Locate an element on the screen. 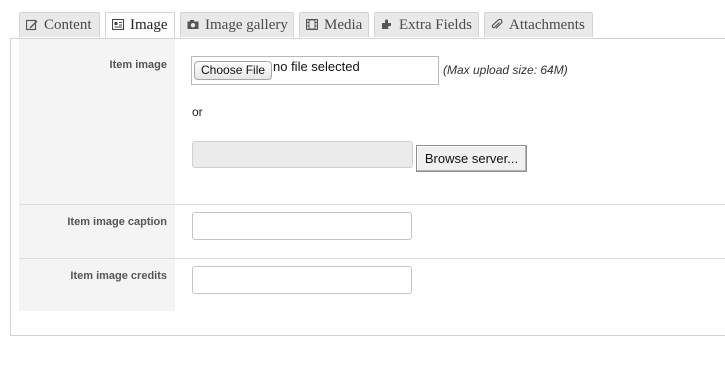 The height and width of the screenshot is (373, 725). tab-media: Media is located at coordinates (334, 24).